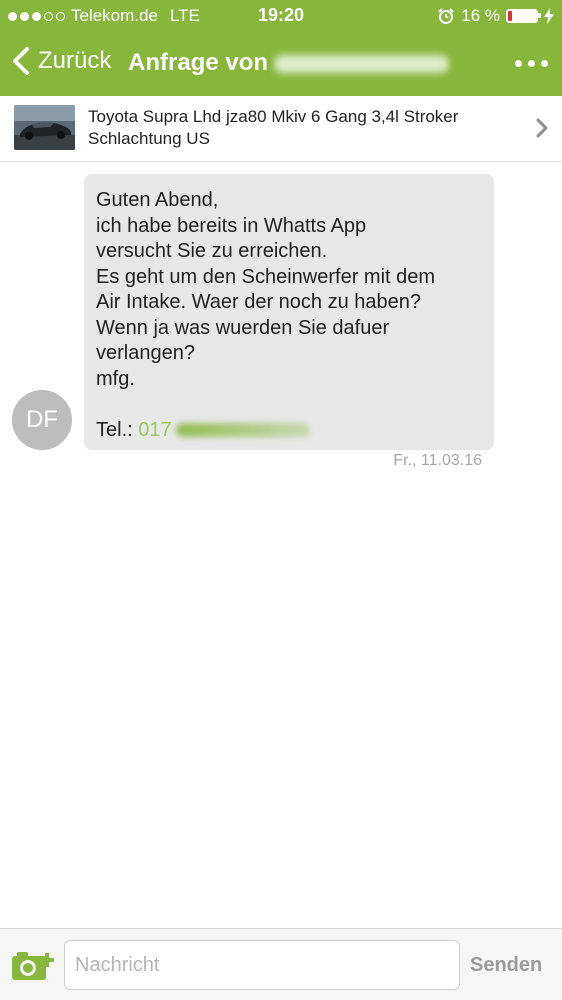  I want to click on redacted-phone, so click(242, 430).